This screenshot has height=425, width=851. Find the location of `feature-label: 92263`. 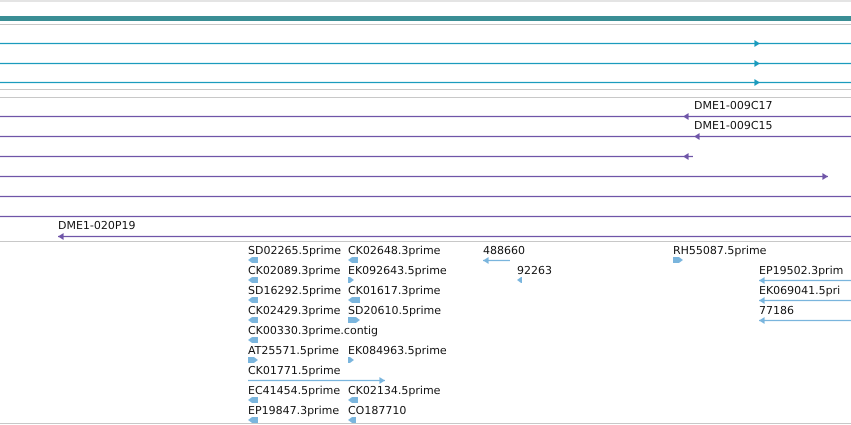

feature-label: 92263 is located at coordinates (534, 270).